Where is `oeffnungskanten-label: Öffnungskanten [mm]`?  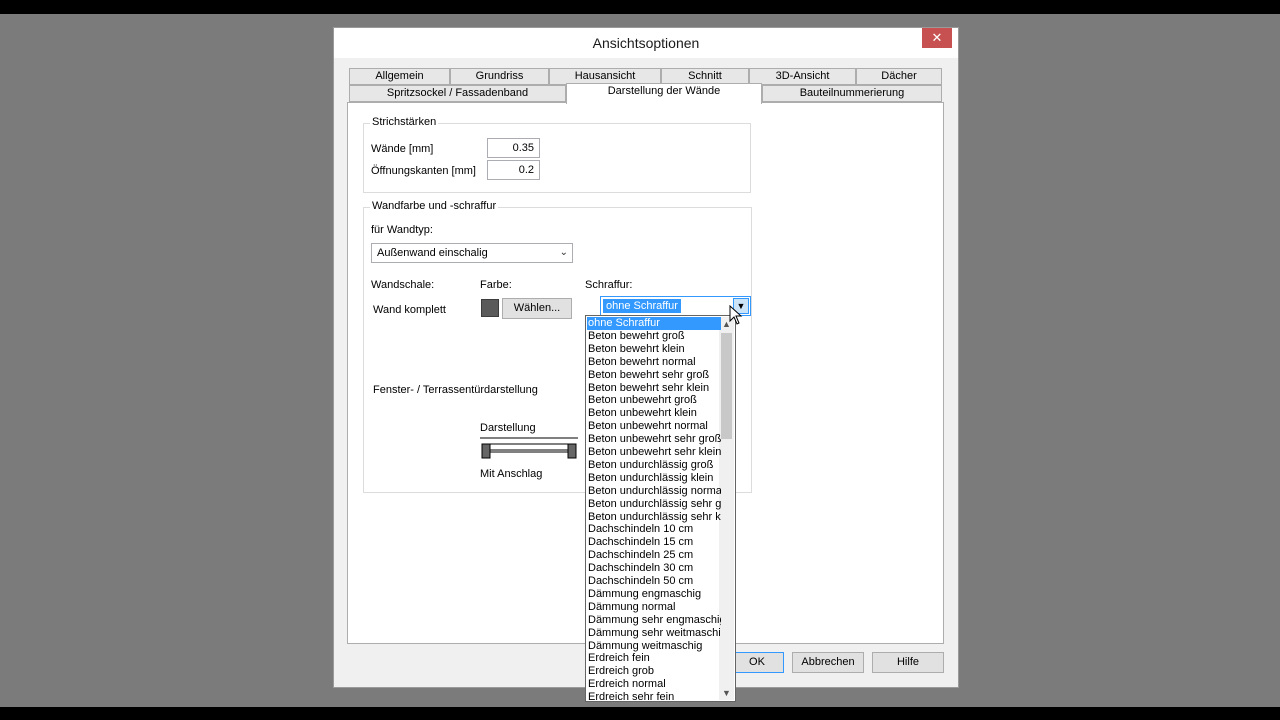 oeffnungskanten-label: Öffnungskanten [mm] is located at coordinates (423, 171).